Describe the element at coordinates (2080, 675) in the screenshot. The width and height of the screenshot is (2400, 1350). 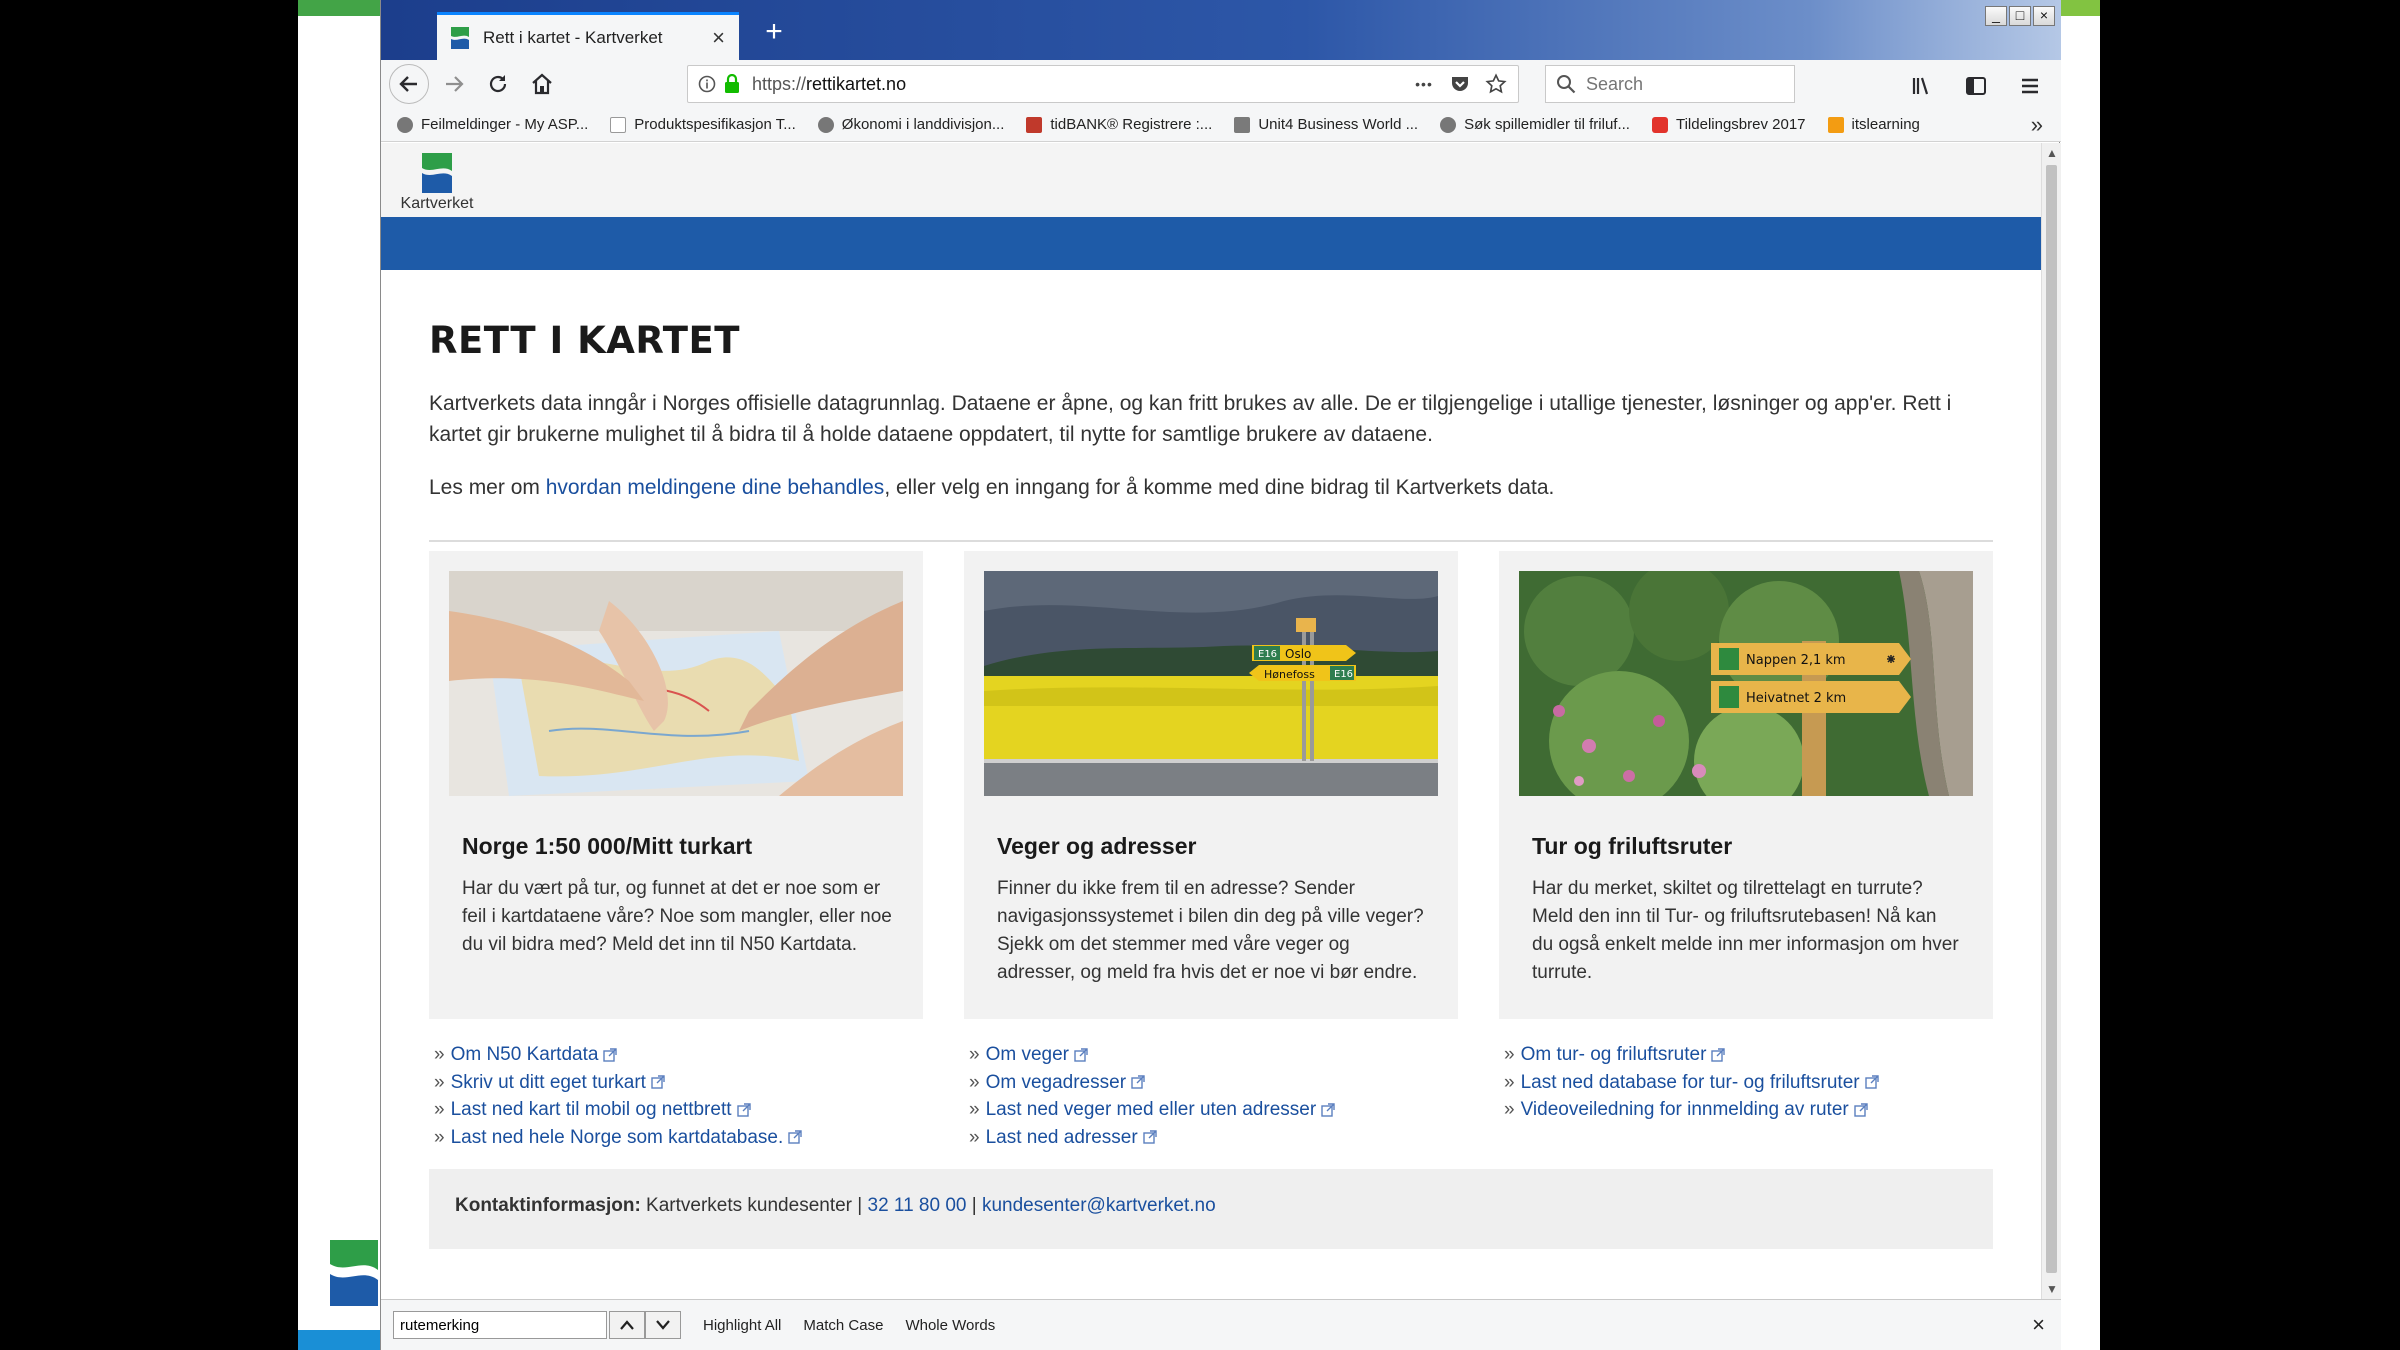
I see `slide-side-panel-right` at that location.